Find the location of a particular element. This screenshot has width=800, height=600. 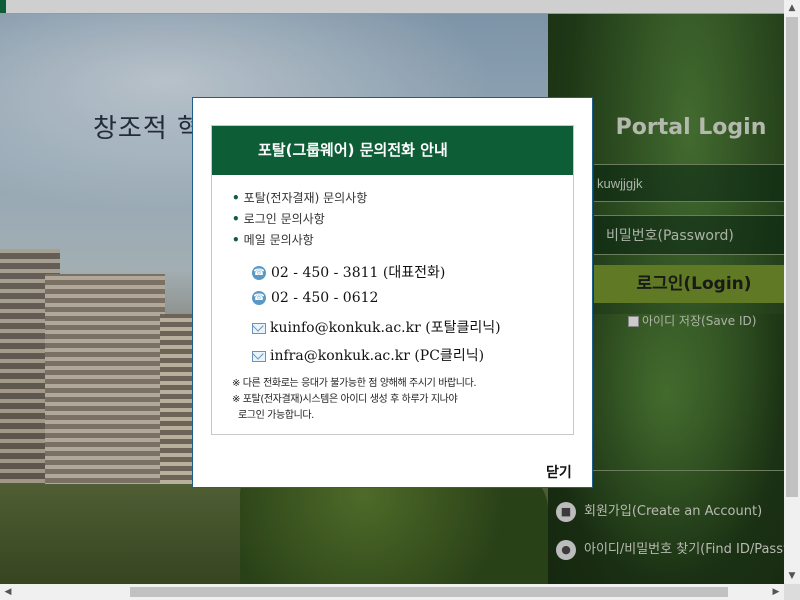

horizontal-scroll-thumb is located at coordinates (429, 592).